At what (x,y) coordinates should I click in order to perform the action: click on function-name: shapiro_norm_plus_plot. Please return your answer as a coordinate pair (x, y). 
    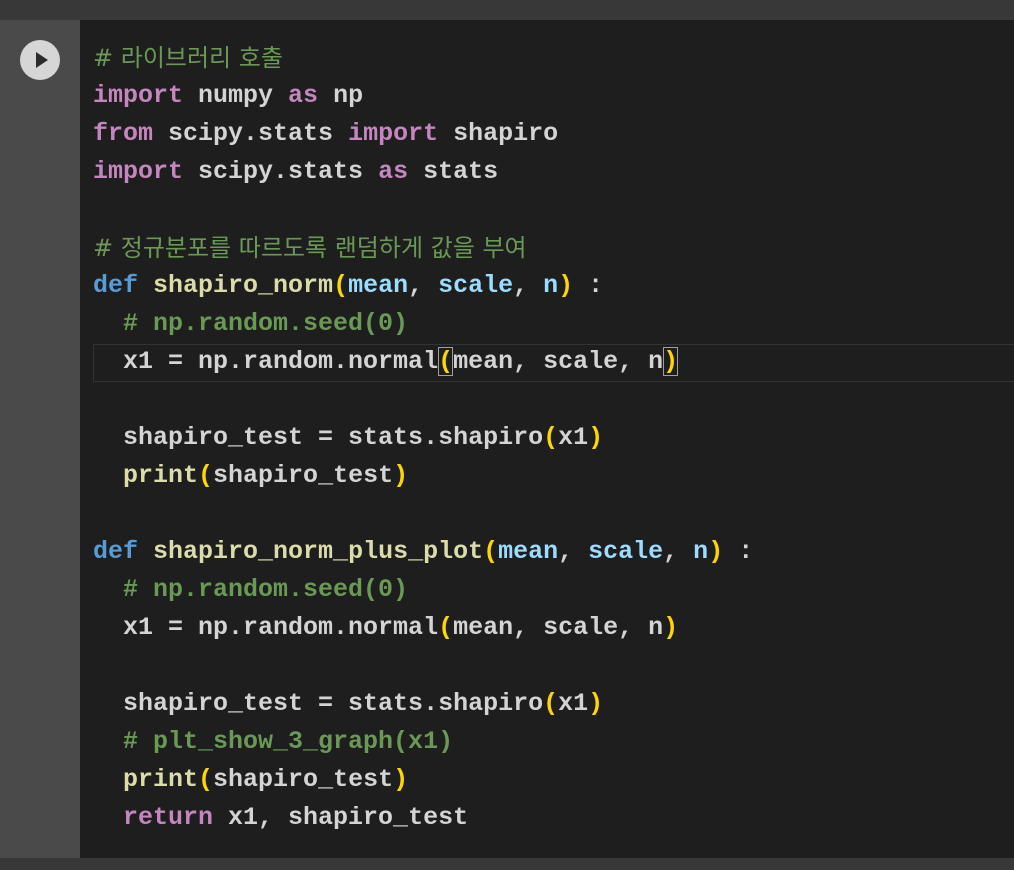
    Looking at the image, I should click on (318, 551).